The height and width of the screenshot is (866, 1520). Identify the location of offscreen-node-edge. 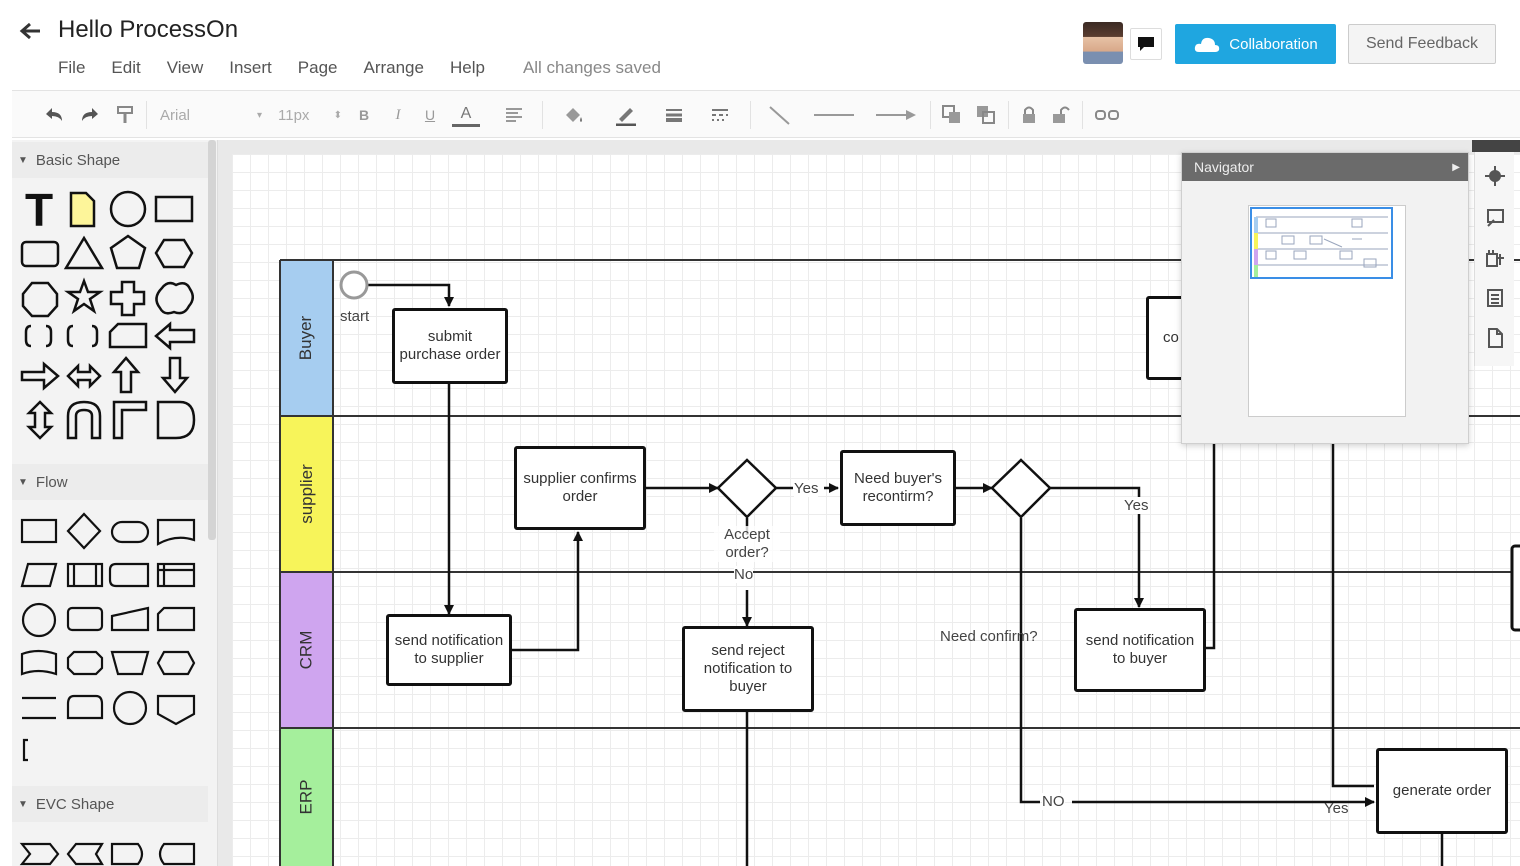
(1515, 588).